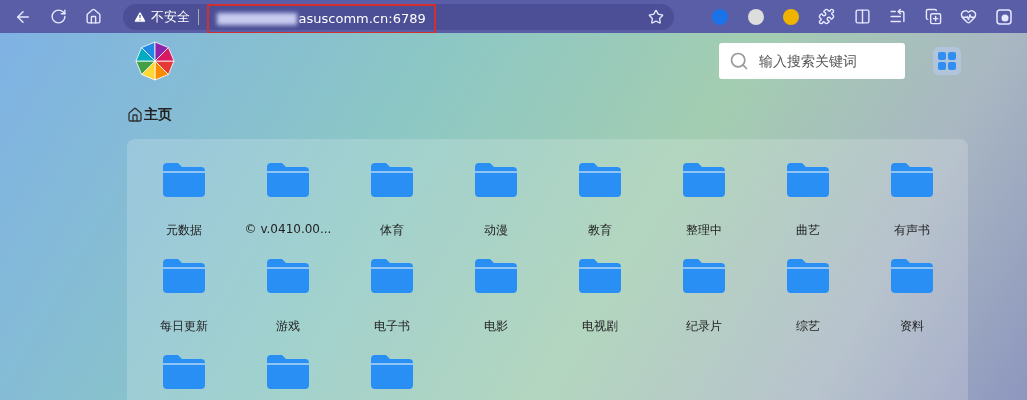 The image size is (1027, 400). I want to click on folder-label: 电子书, so click(392, 326).